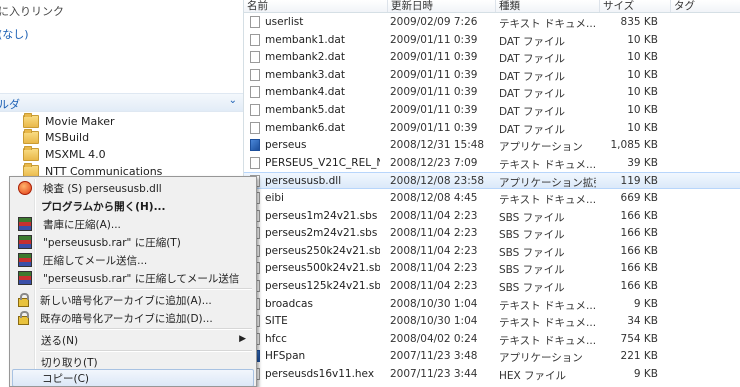 This screenshot has width=740, height=387. Describe the element at coordinates (635, 6) in the screenshot. I see `column-header-size: サイズ` at that location.